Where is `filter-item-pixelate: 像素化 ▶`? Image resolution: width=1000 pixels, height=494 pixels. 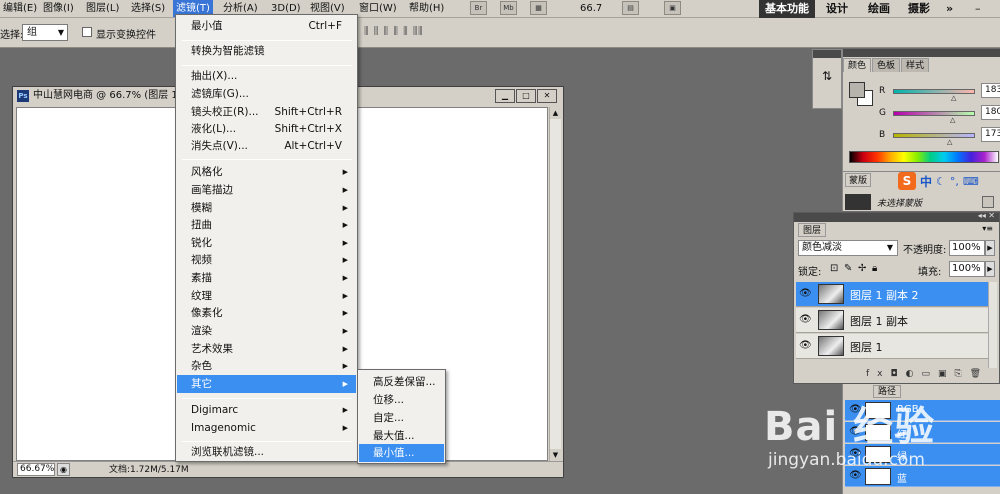
filter-item-pixelate: 像素化 ▶ is located at coordinates (266, 313).